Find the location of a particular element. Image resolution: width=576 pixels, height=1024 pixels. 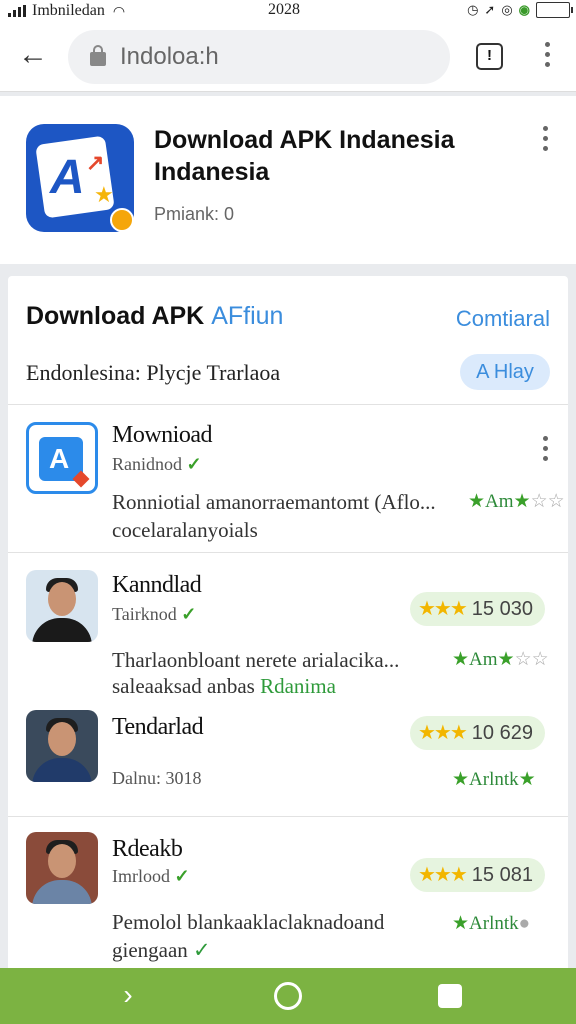

list-item-developer: Imrlood ✓ is located at coordinates (151, 876).